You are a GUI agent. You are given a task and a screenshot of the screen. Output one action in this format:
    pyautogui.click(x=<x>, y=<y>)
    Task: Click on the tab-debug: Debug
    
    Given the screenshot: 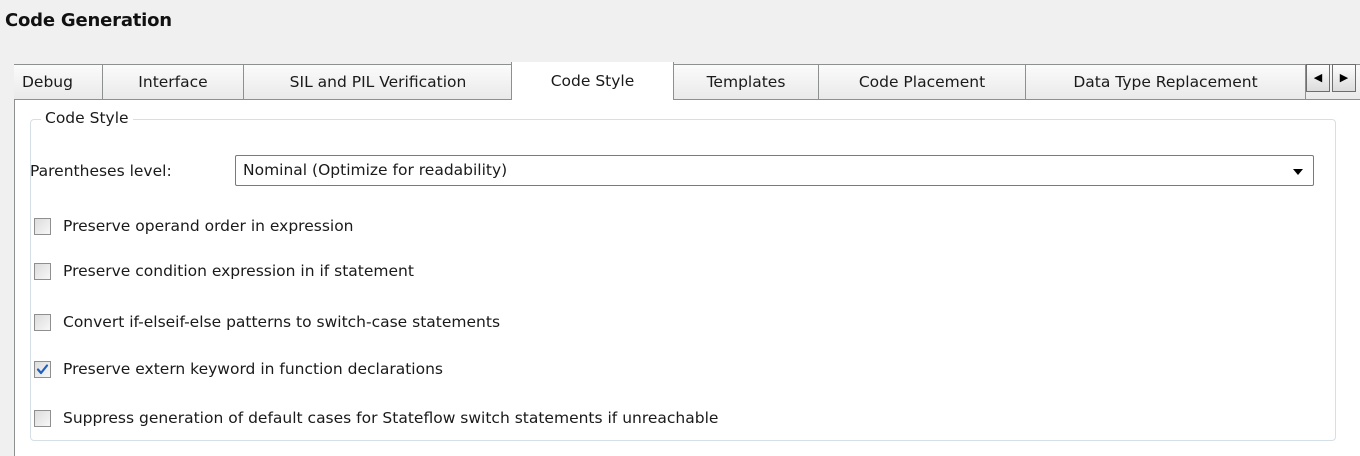 What is the action you would take?
    pyautogui.click(x=58, y=82)
    